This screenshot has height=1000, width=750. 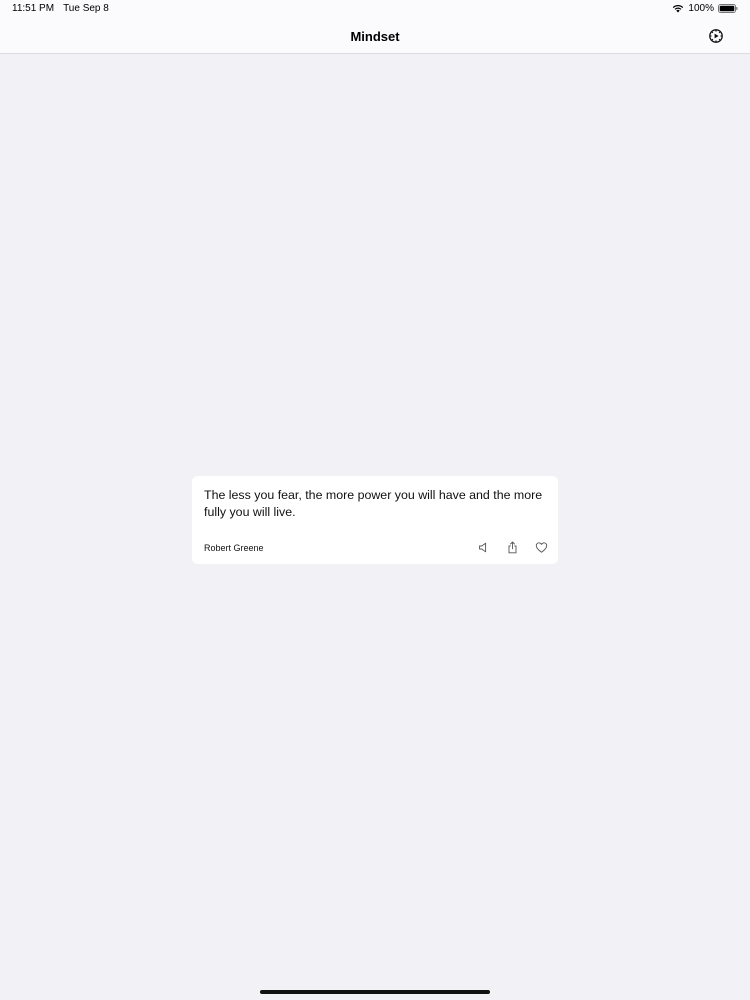 What do you see at coordinates (678, 8) in the screenshot?
I see `wifi-icon` at bounding box center [678, 8].